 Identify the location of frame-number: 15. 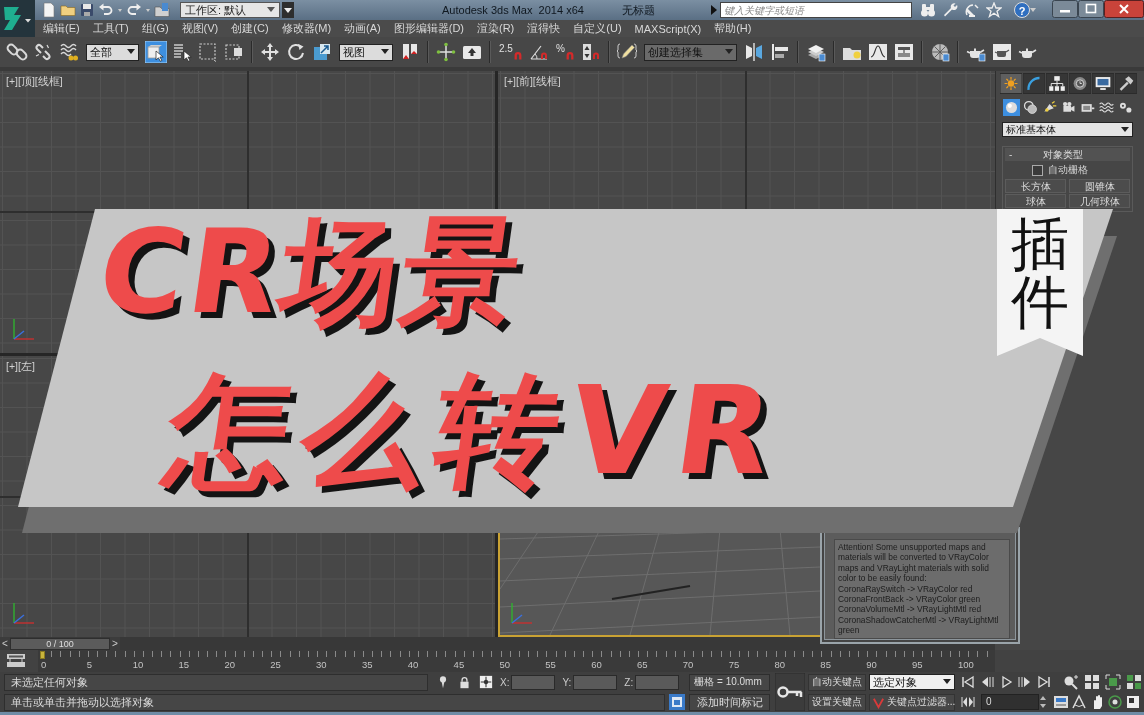
(184, 664).